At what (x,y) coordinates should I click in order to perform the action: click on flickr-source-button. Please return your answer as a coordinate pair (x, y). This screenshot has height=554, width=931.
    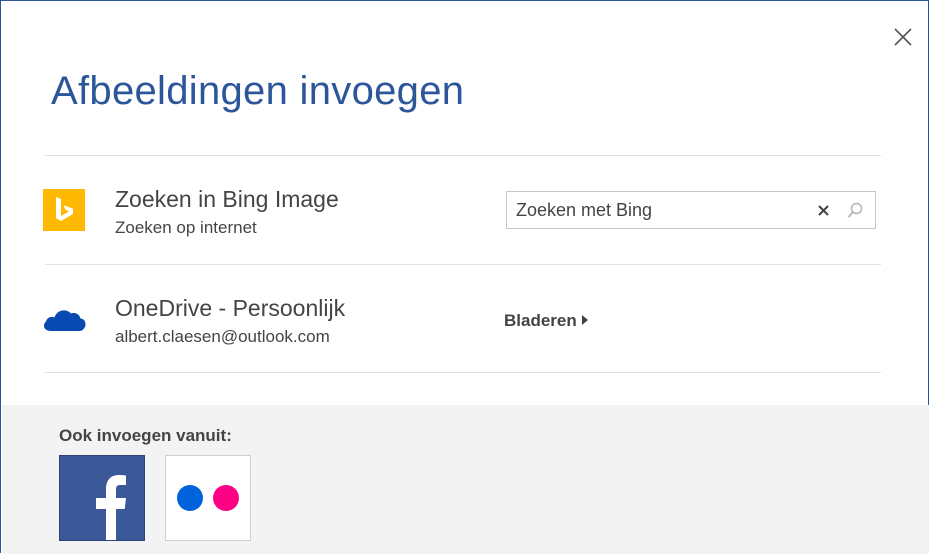
    Looking at the image, I should click on (208, 498).